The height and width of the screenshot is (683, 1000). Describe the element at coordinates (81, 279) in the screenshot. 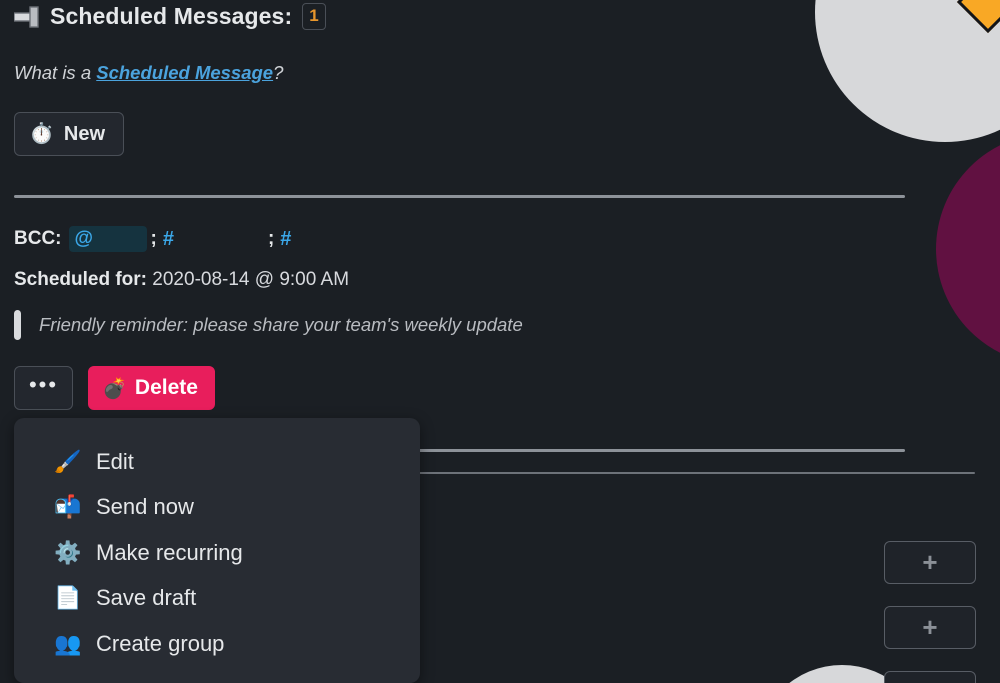

I see `scheduled-for-label: Scheduled for:` at that location.